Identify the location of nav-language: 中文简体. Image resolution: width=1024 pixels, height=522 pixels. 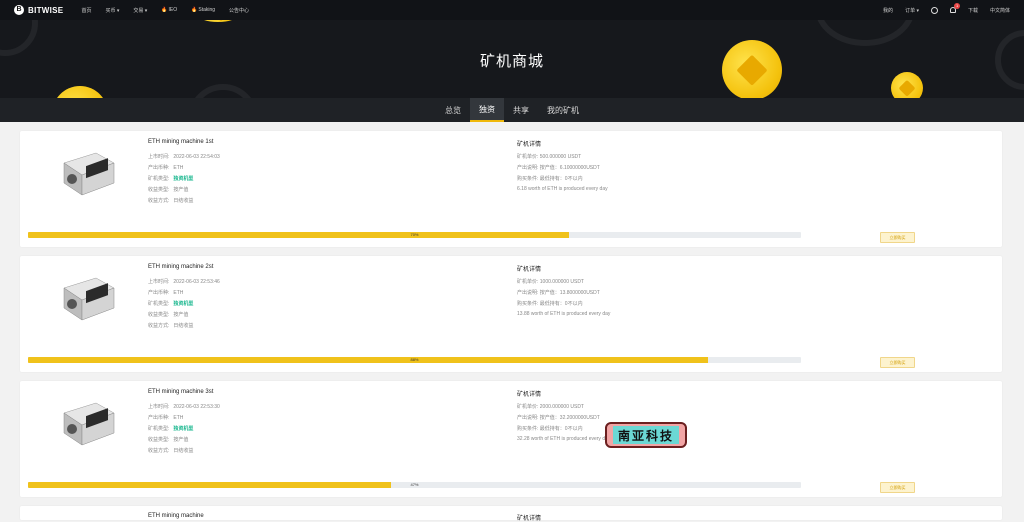
(1000, 10).